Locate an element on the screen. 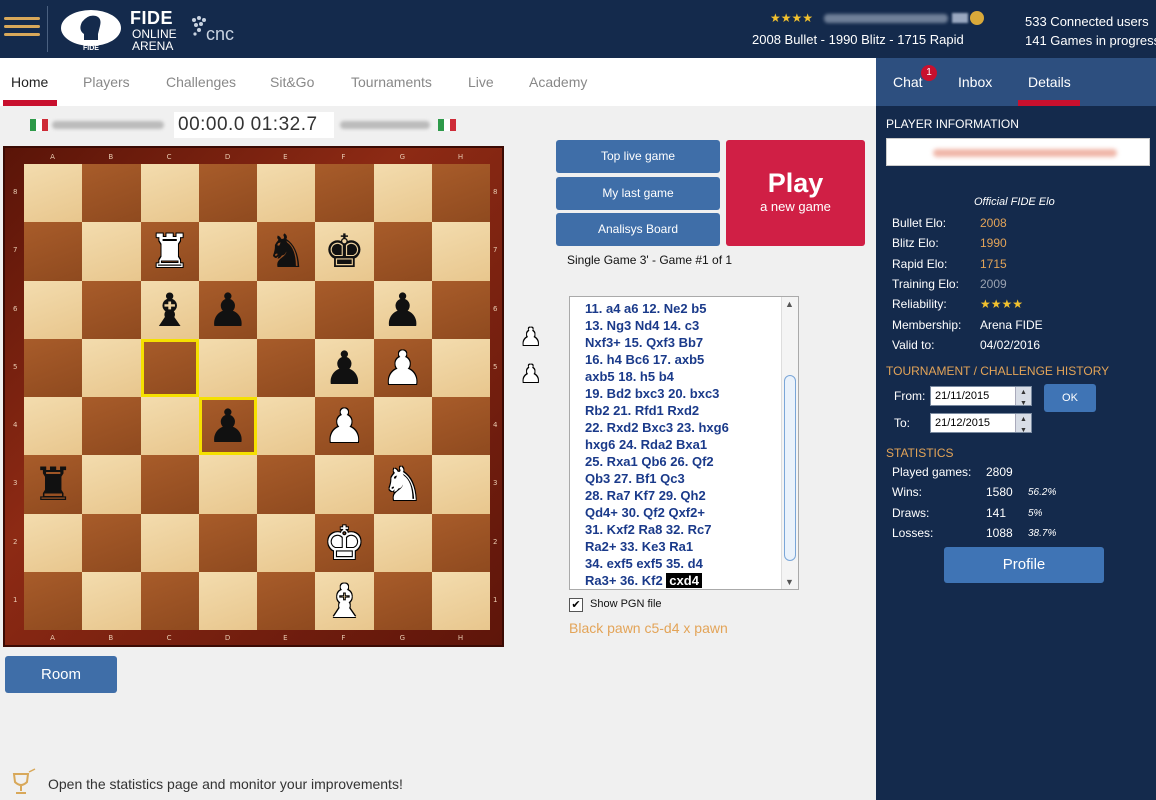 This screenshot has height=800, width=1156. profile-button: Profile is located at coordinates (1024, 565).